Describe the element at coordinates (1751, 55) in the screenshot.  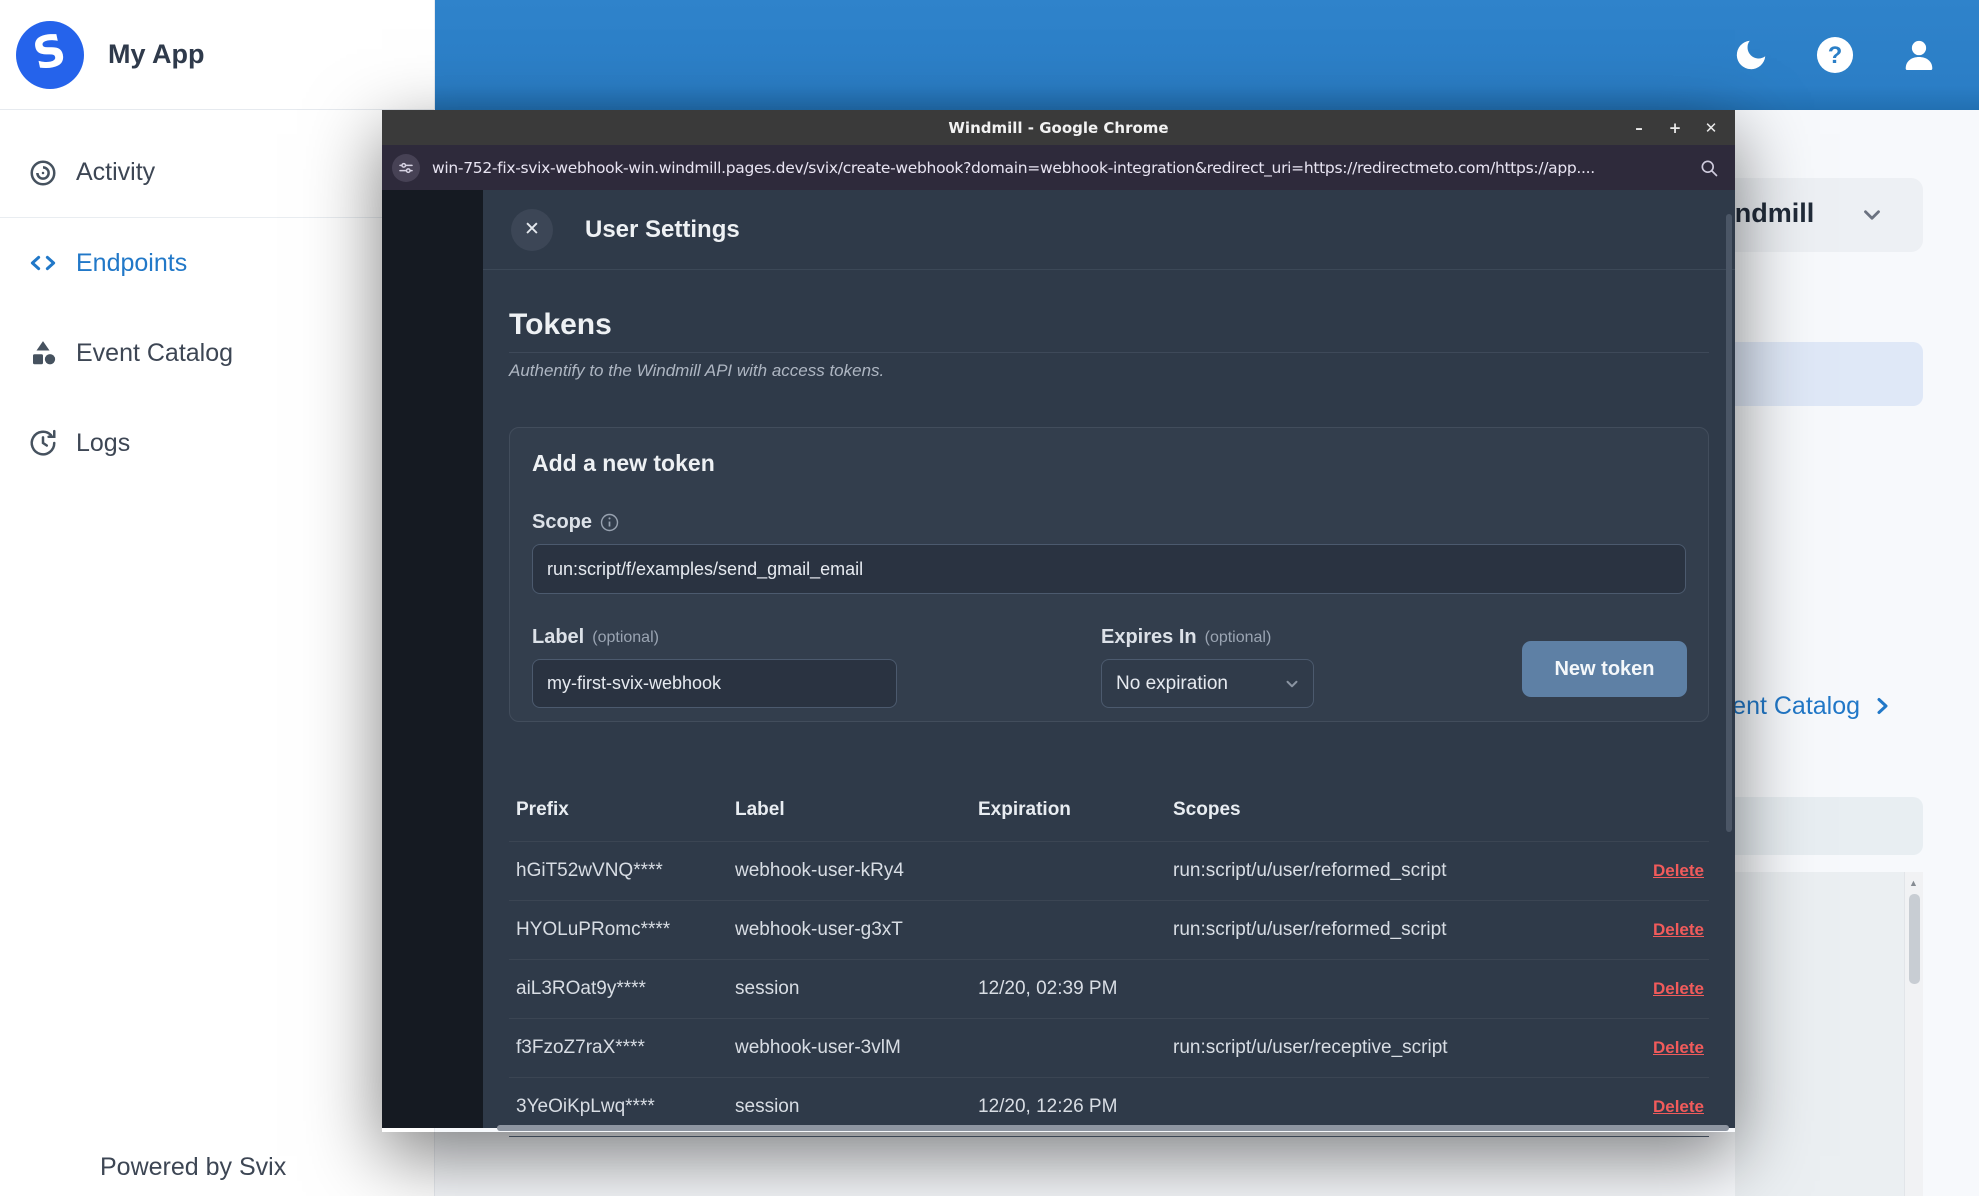
I see `dark-mode-moon-icon` at that location.